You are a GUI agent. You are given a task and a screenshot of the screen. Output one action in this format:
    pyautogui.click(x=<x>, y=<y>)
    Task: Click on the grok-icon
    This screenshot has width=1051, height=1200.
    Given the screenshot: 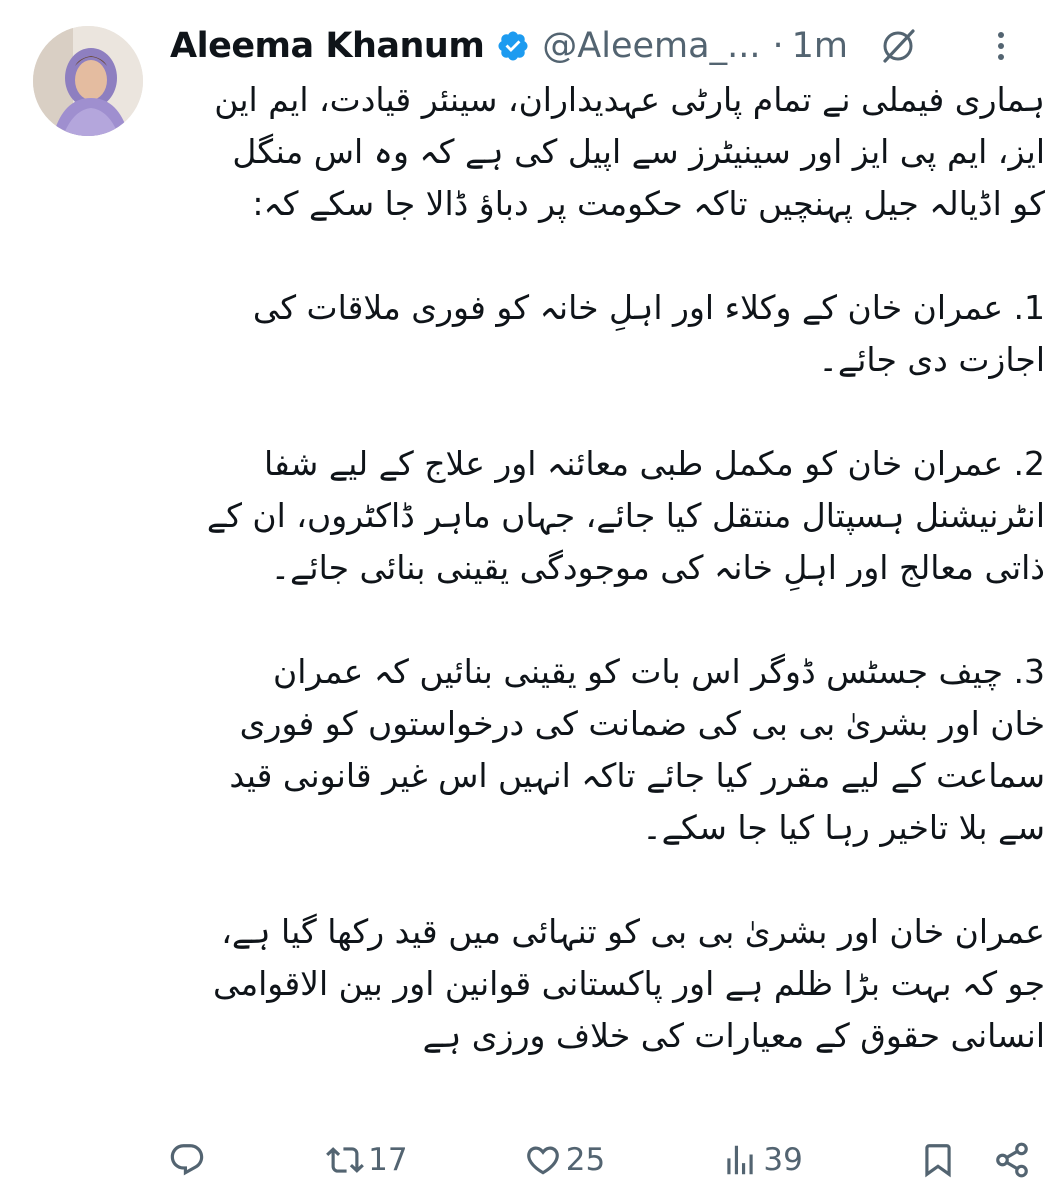 What is the action you would take?
    pyautogui.click(x=898, y=46)
    